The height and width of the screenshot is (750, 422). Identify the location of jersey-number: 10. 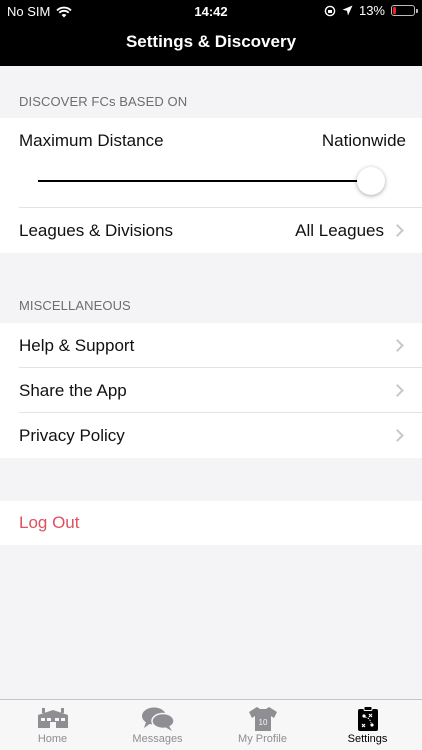
(262, 722).